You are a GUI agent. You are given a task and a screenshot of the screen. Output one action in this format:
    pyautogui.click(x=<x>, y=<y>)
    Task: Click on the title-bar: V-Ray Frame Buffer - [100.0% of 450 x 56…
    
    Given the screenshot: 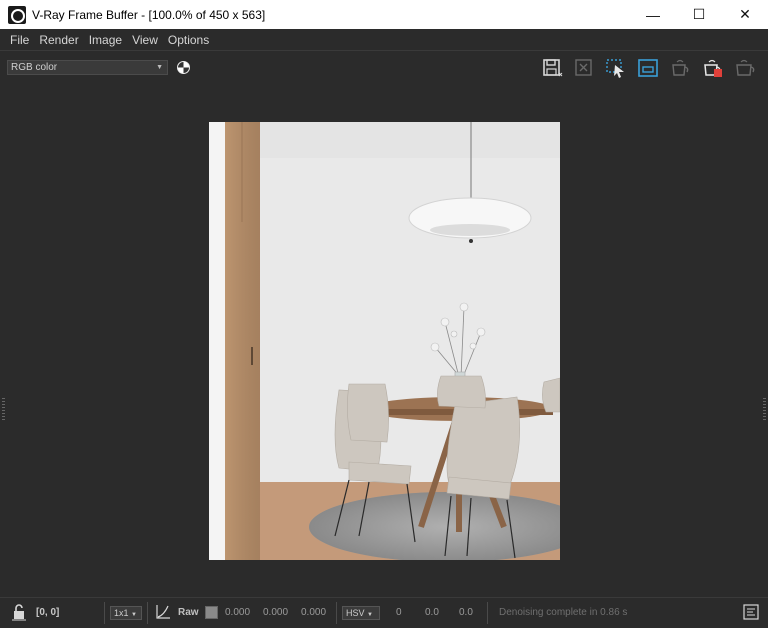 What is the action you would take?
    pyautogui.click(x=384, y=14)
    